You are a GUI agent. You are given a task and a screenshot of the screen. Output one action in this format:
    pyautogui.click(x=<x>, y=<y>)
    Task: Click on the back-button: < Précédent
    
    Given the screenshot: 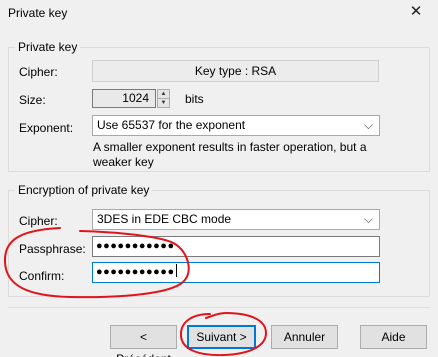 What is the action you would take?
    pyautogui.click(x=143, y=341)
    